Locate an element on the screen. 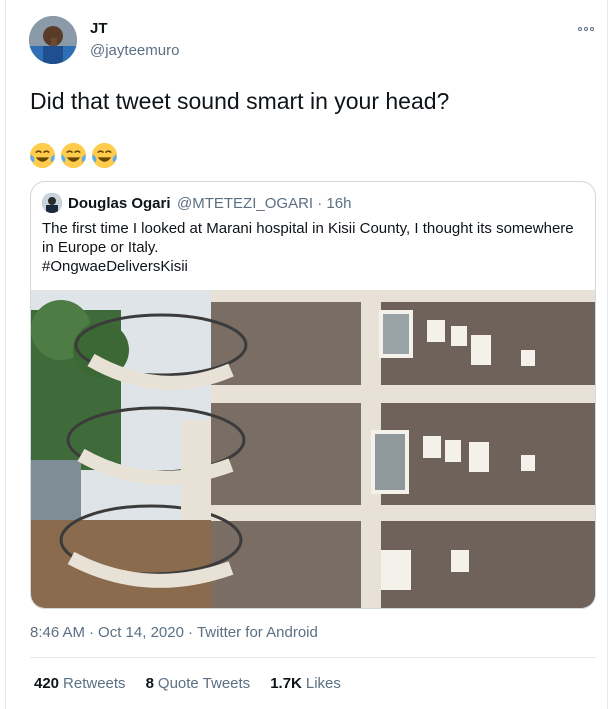 This screenshot has height=709, width=613. quoted-author-name: Douglas Ogari is located at coordinates (119, 203).